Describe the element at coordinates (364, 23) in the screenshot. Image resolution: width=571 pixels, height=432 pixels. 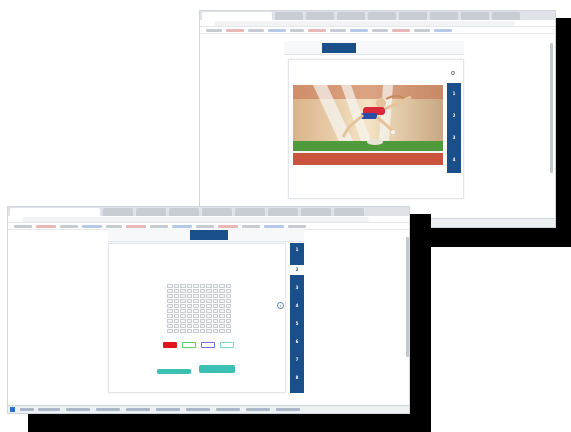
I see `top-url-field` at that location.